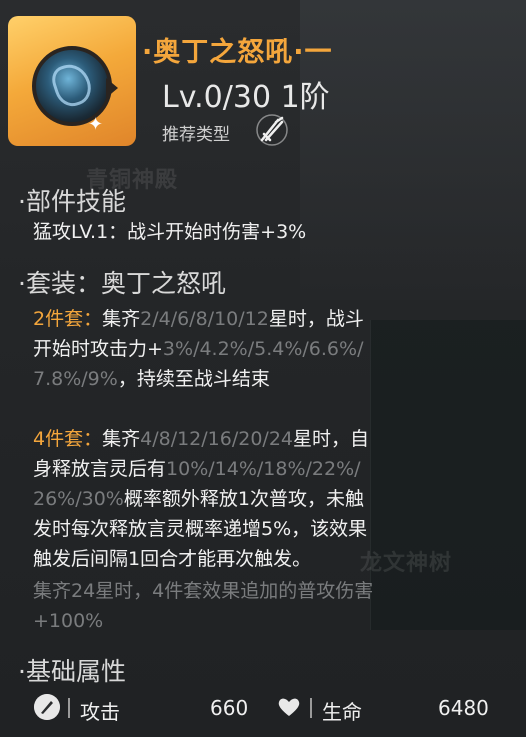 This screenshot has height=737, width=526. What do you see at coordinates (198, 319) in the screenshot?
I see `set-2piece-line1: 2件套：集齐2/4/6/8/10/12星时，战斗` at bounding box center [198, 319].